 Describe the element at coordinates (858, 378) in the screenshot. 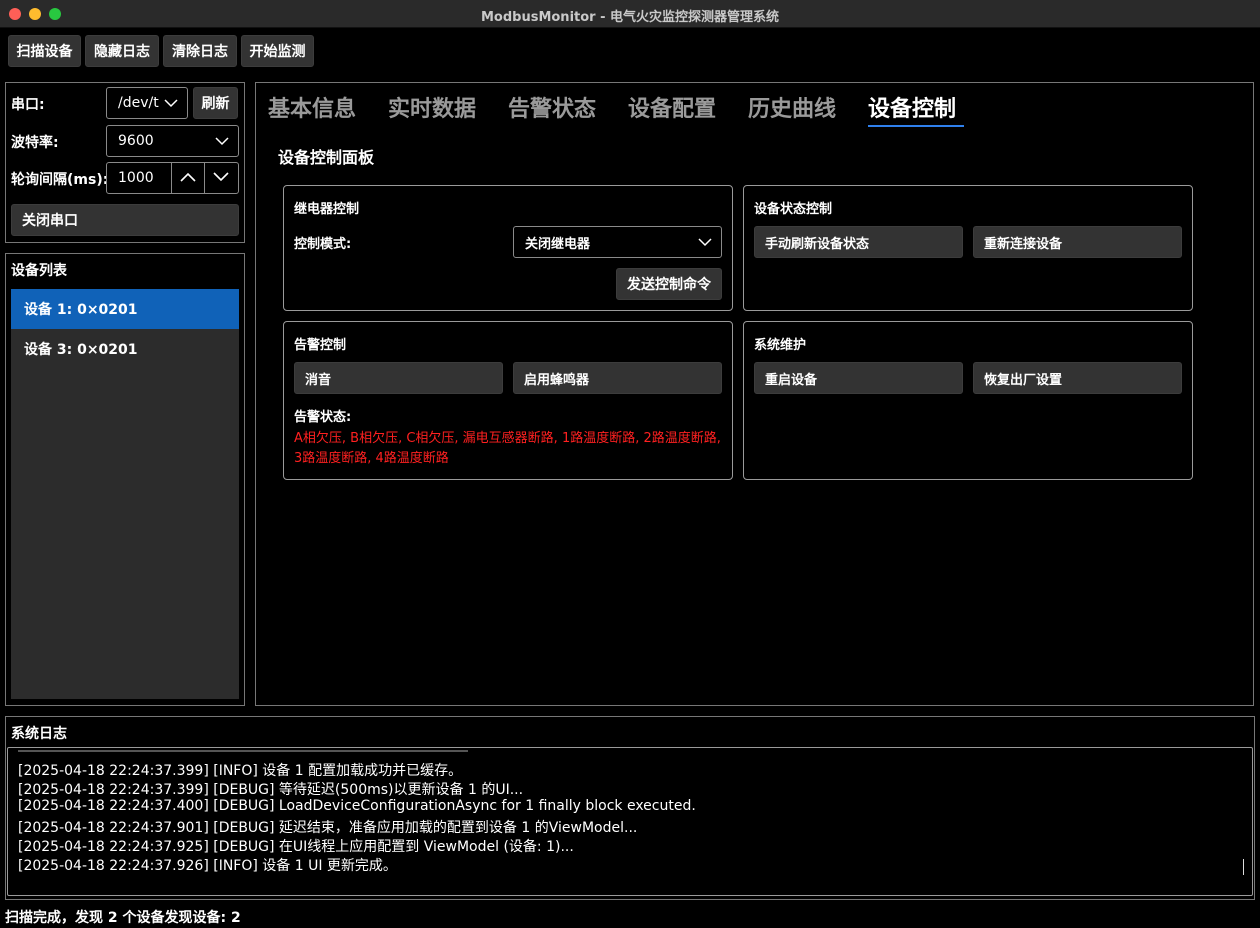

I see `restart-device-button: 重启设备` at that location.